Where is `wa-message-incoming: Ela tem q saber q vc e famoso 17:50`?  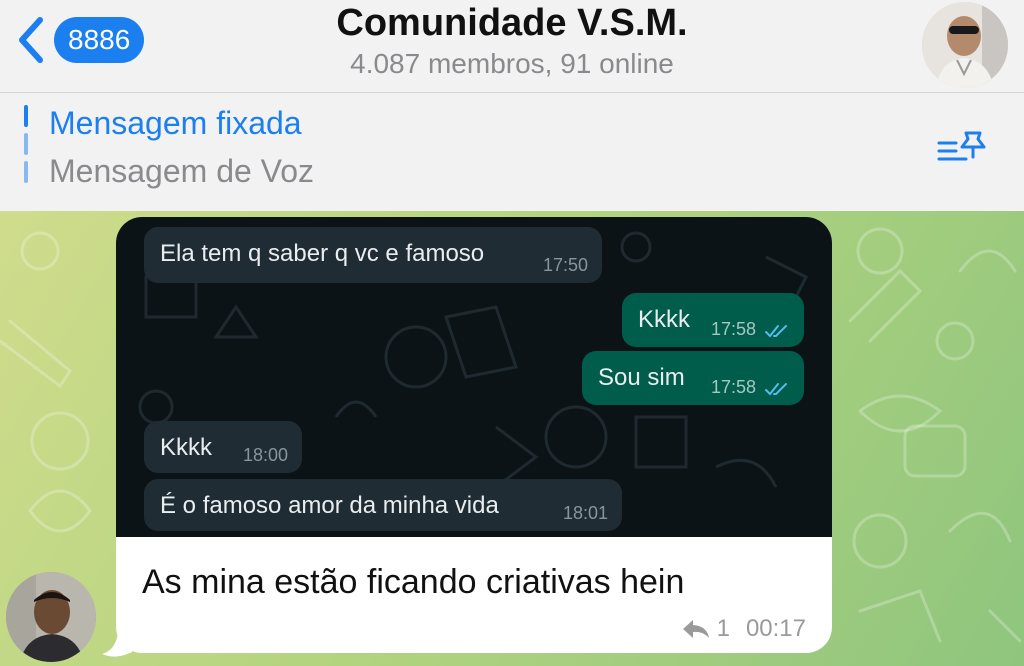 wa-message-incoming: Ela tem q saber q vc e famoso 17:50 is located at coordinates (373, 255).